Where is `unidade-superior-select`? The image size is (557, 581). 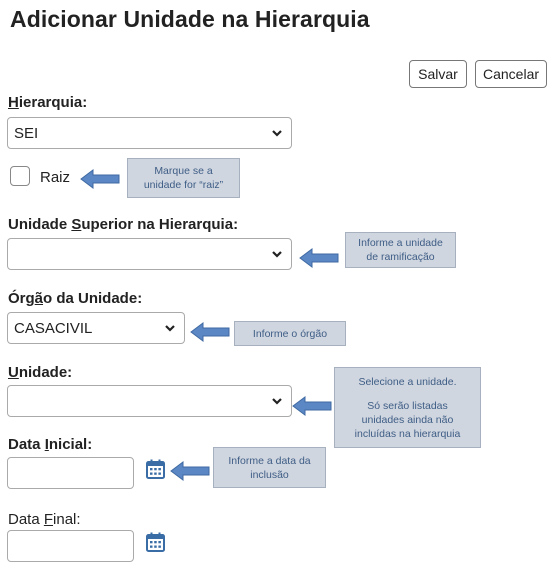 unidade-superior-select is located at coordinates (149, 254).